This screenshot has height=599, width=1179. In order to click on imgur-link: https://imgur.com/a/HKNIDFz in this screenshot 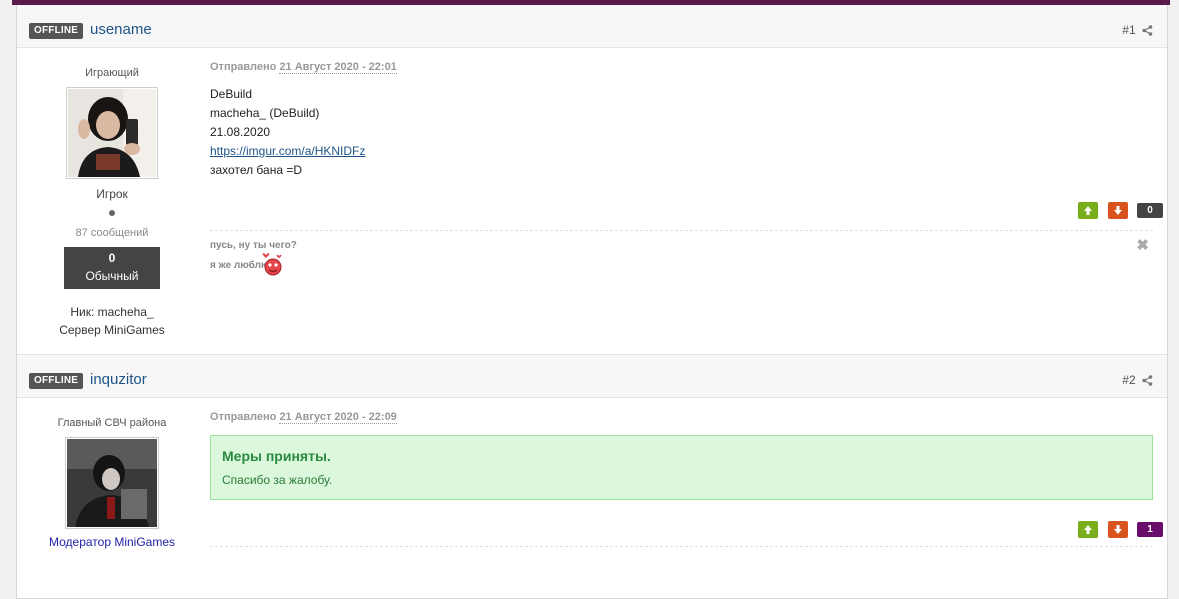, I will do `click(287, 151)`.